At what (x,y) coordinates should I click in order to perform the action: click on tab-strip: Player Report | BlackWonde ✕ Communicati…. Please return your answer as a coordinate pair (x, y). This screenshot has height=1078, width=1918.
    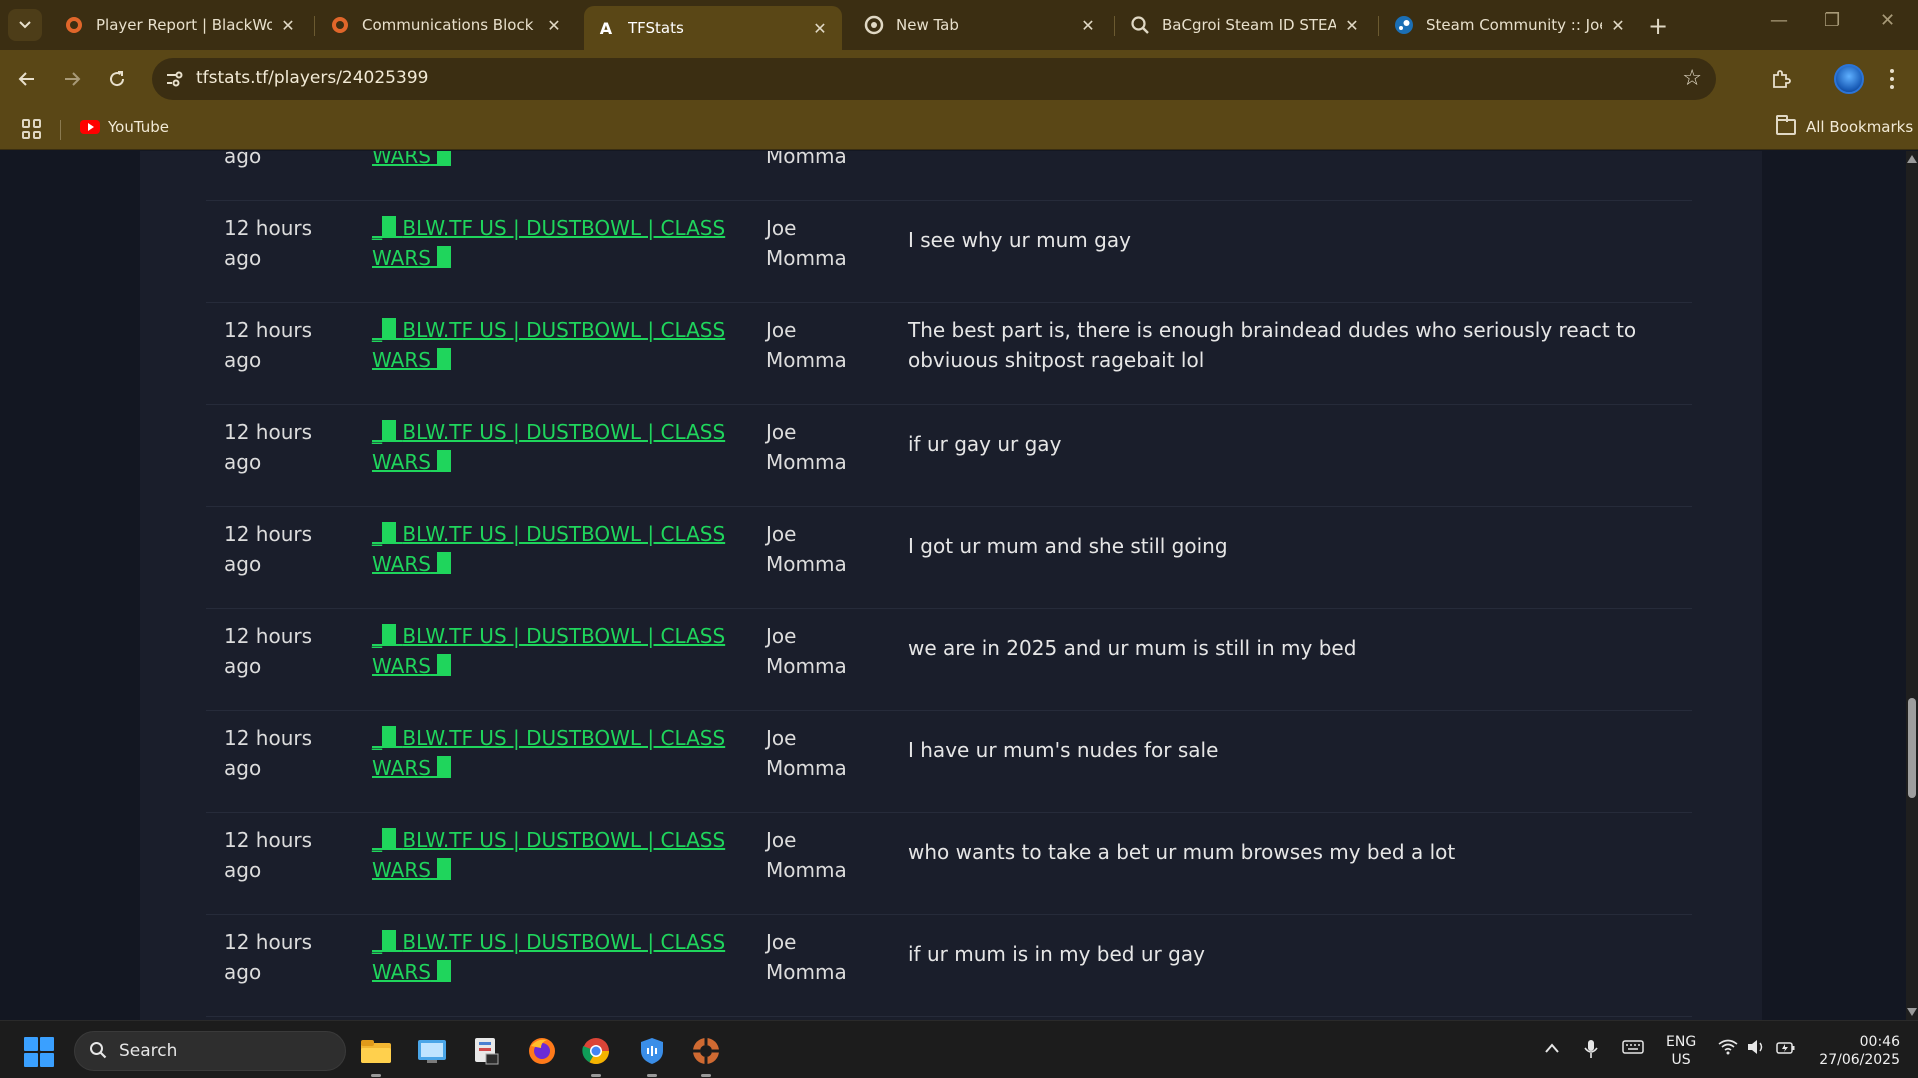
    Looking at the image, I should click on (959, 25).